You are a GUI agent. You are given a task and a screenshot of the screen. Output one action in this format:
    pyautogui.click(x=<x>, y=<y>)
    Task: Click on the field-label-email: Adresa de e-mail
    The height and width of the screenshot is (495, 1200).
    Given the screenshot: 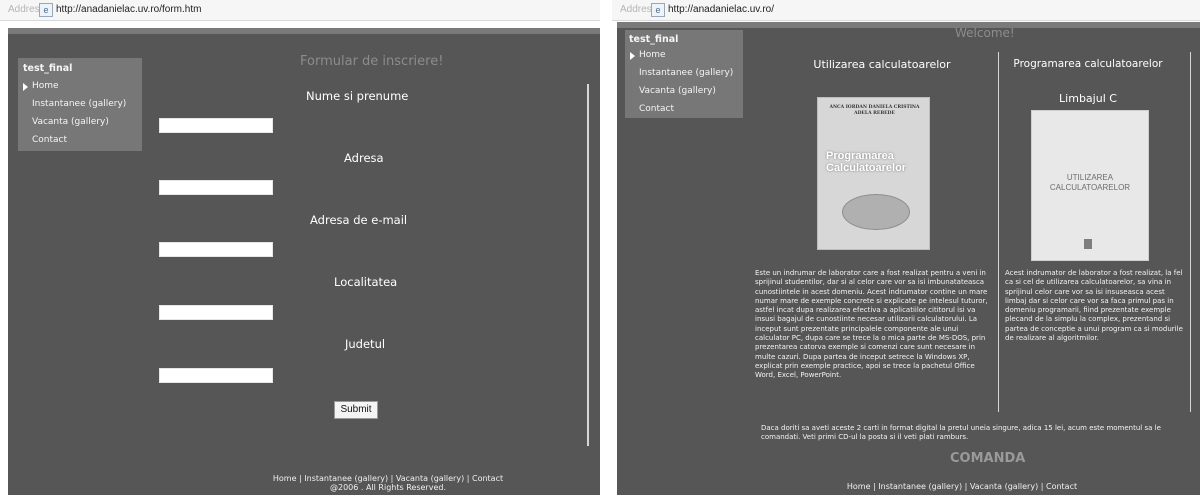 What is the action you would take?
    pyautogui.click(x=359, y=220)
    